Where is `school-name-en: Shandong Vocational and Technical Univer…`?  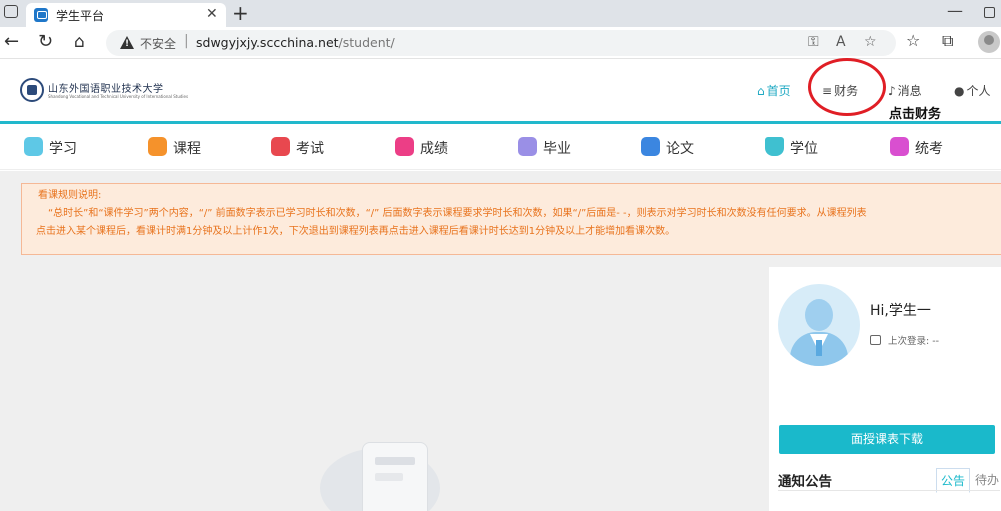
school-name-en: Shandong Vocational and Technical Univer… is located at coordinates (118, 96).